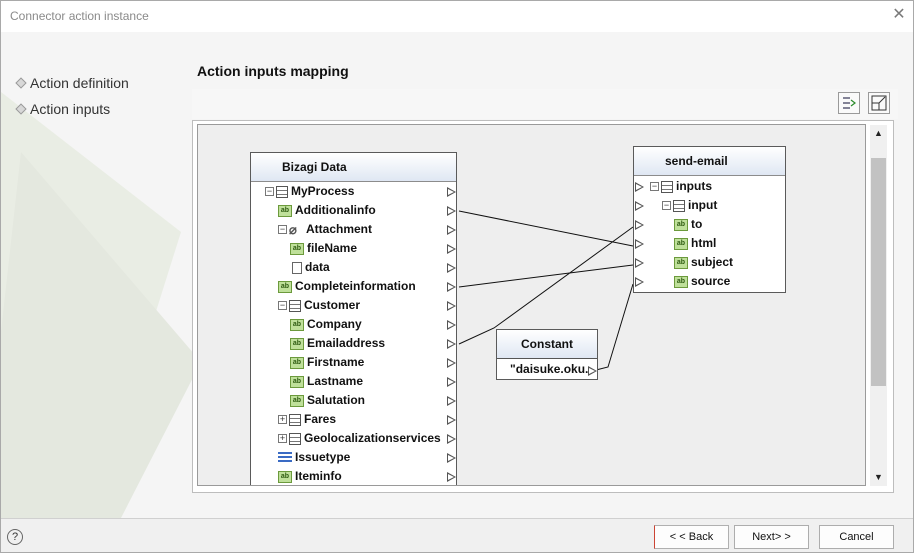 Image resolution: width=914 pixels, height=553 pixels. I want to click on help-icon: ?, so click(15, 537).